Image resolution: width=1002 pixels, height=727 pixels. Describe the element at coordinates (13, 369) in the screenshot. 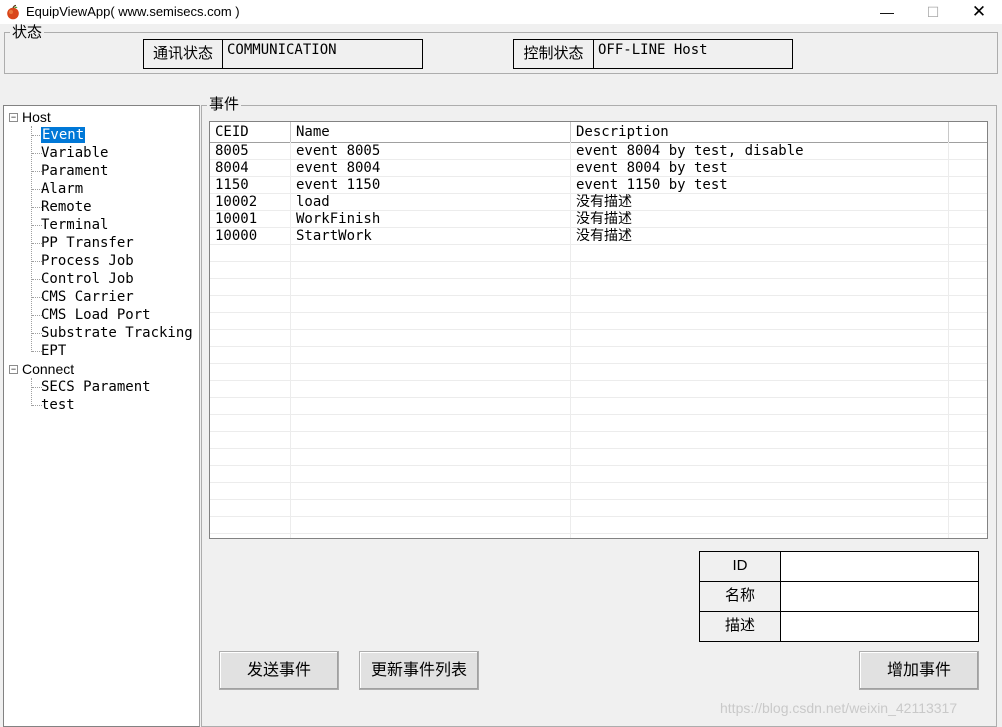

I see `connect-collapse-icon: −` at that location.